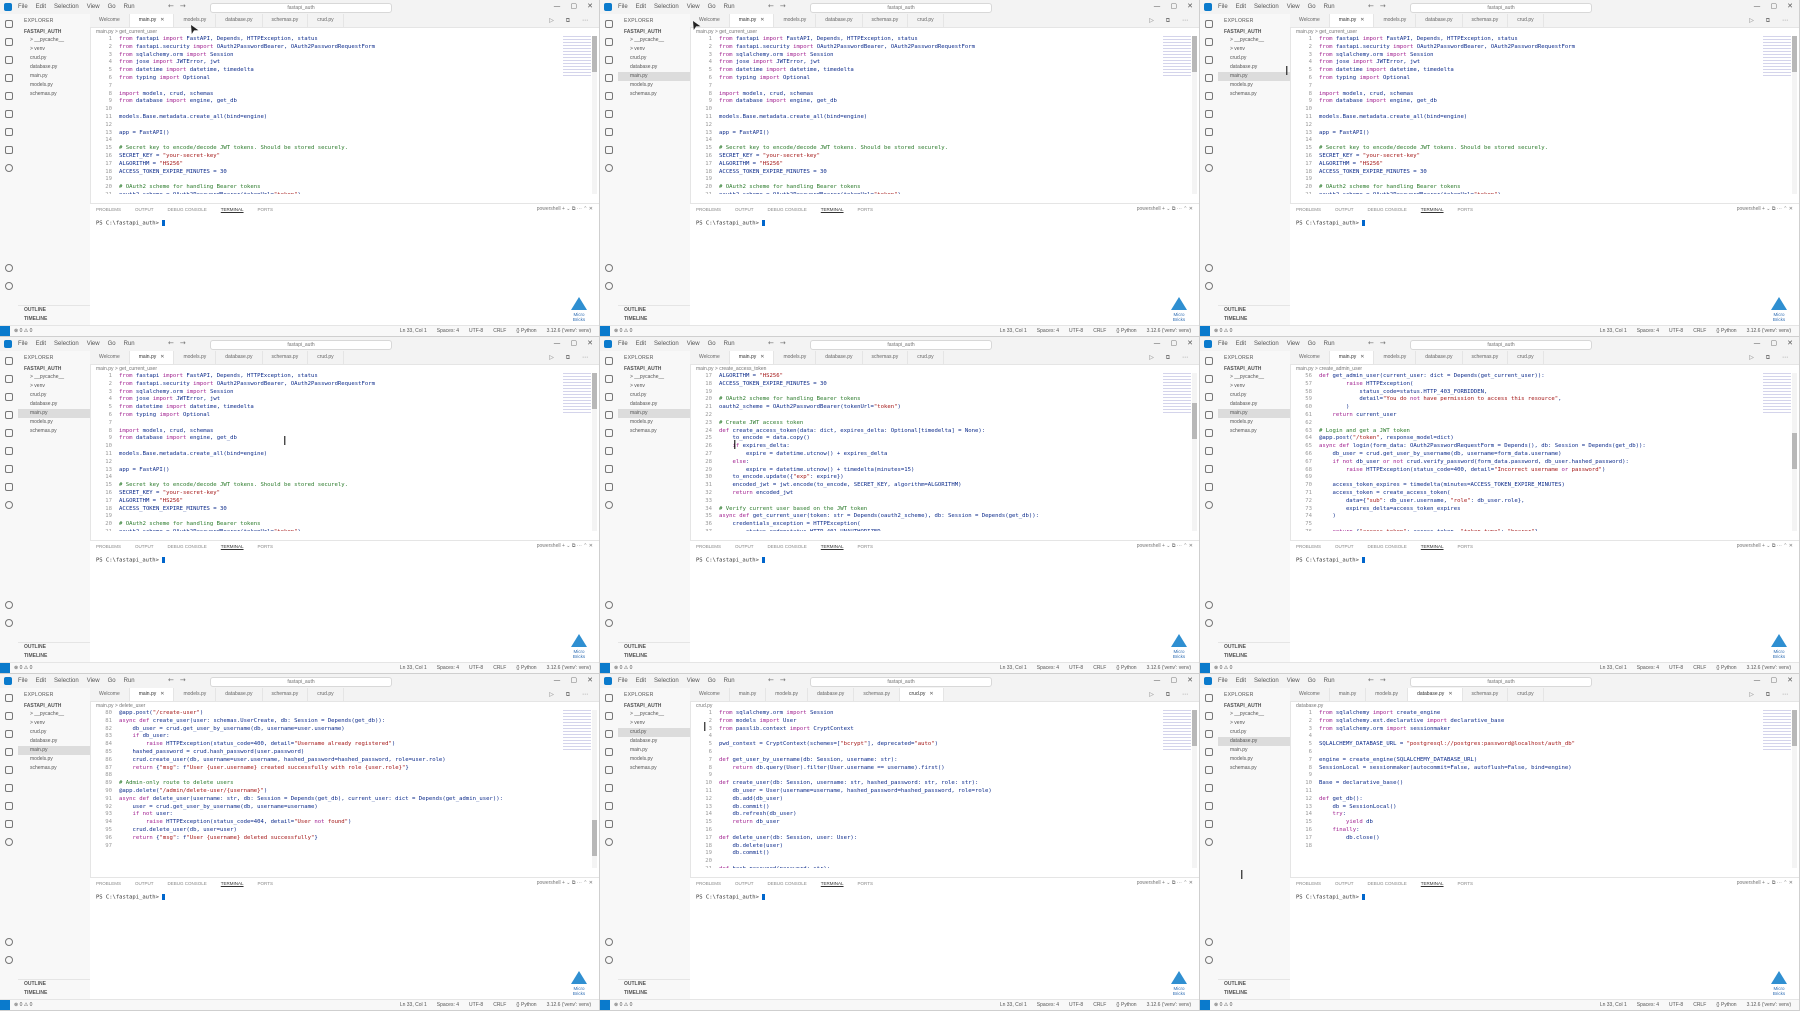 The width and height of the screenshot is (1800, 1011). What do you see at coordinates (1190, 680) in the screenshot?
I see `close-icon: ✕` at bounding box center [1190, 680].